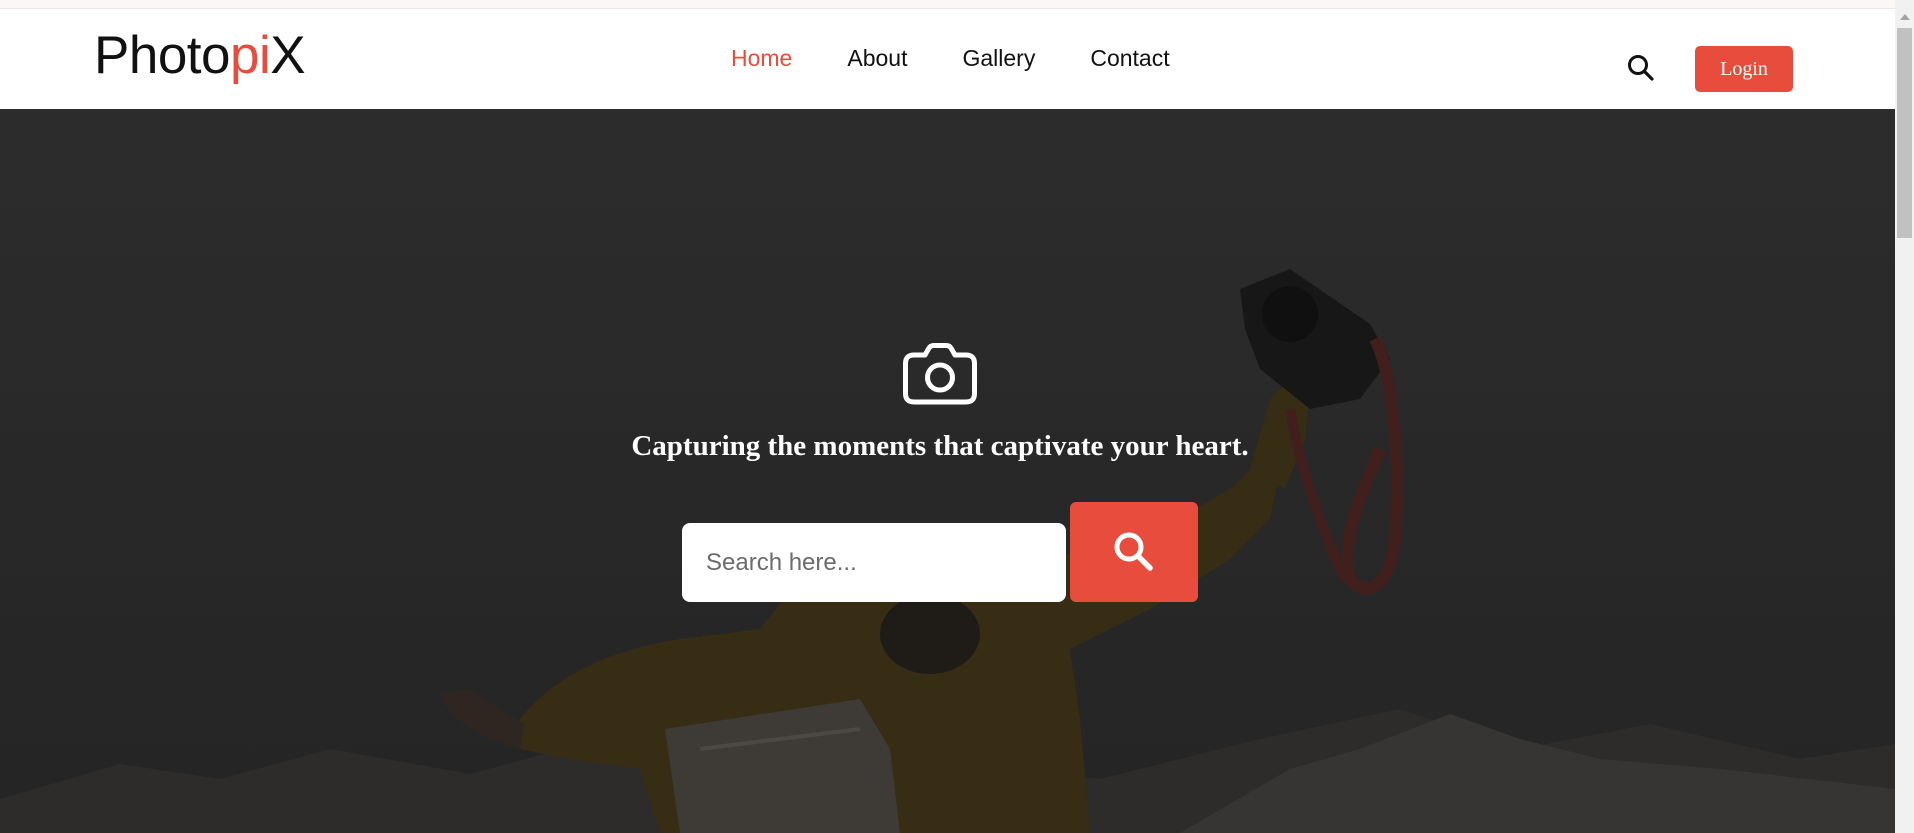  Describe the element at coordinates (998, 58) in the screenshot. I see `nav-link-gallery: Gallery` at that location.